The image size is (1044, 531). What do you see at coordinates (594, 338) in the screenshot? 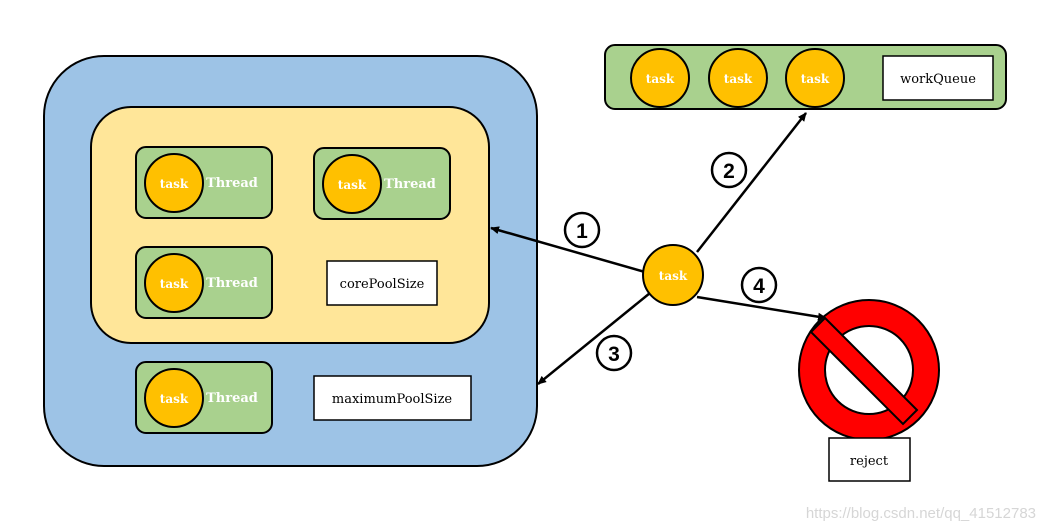
I see `arrow-to-max-pool` at bounding box center [594, 338].